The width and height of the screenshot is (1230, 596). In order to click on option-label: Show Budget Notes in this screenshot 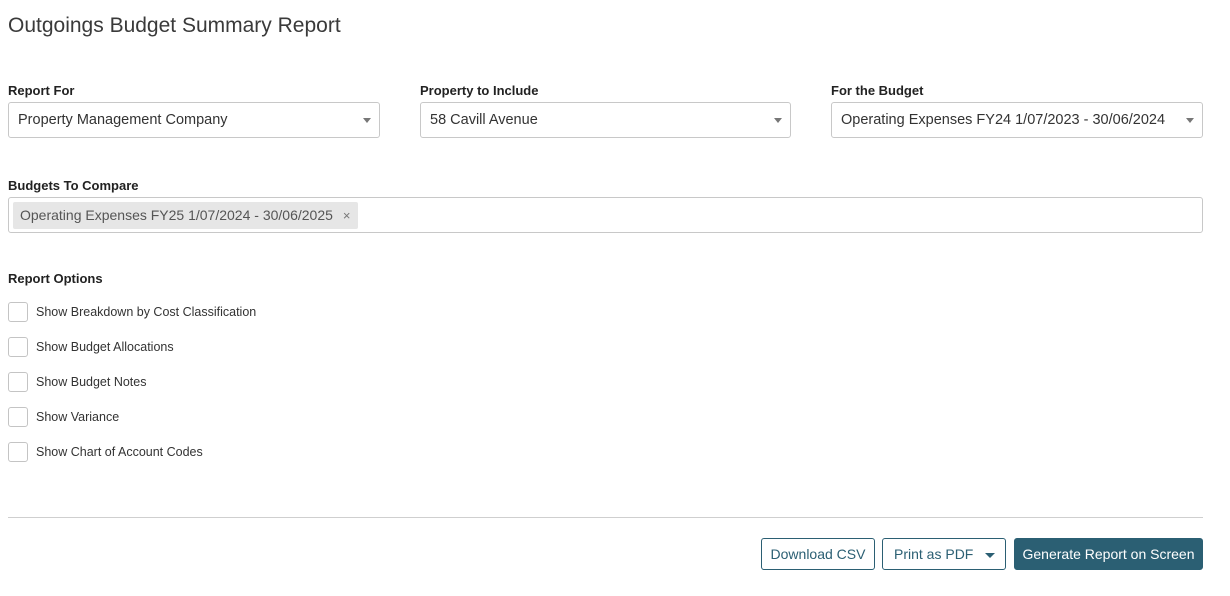, I will do `click(91, 382)`.